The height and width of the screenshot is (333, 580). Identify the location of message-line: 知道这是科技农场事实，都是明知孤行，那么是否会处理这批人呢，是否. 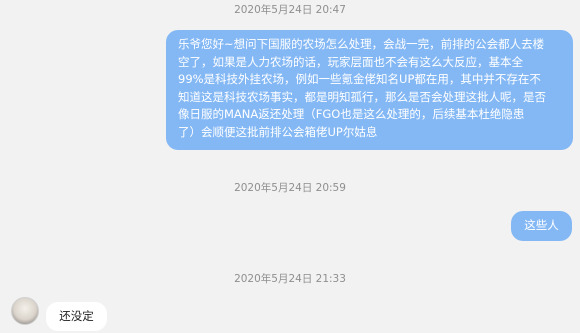
(362, 96).